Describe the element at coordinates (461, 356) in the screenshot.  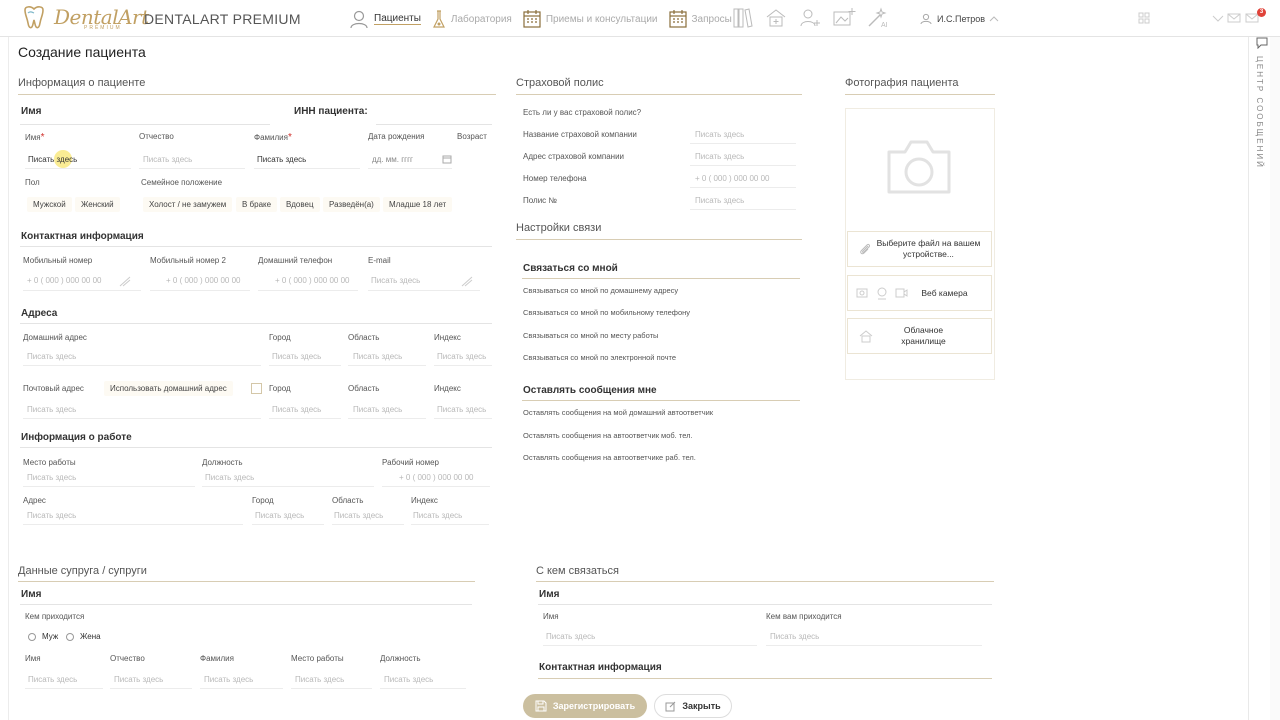
I see `home-index-input: Писать здесь` at that location.